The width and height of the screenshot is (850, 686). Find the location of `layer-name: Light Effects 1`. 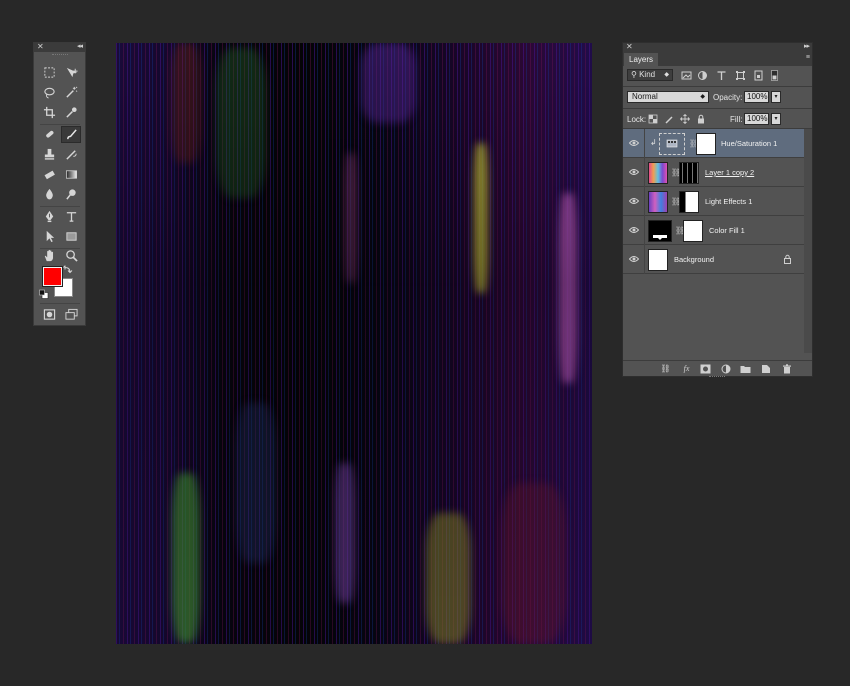

layer-name: Light Effects 1 is located at coordinates (728, 201).